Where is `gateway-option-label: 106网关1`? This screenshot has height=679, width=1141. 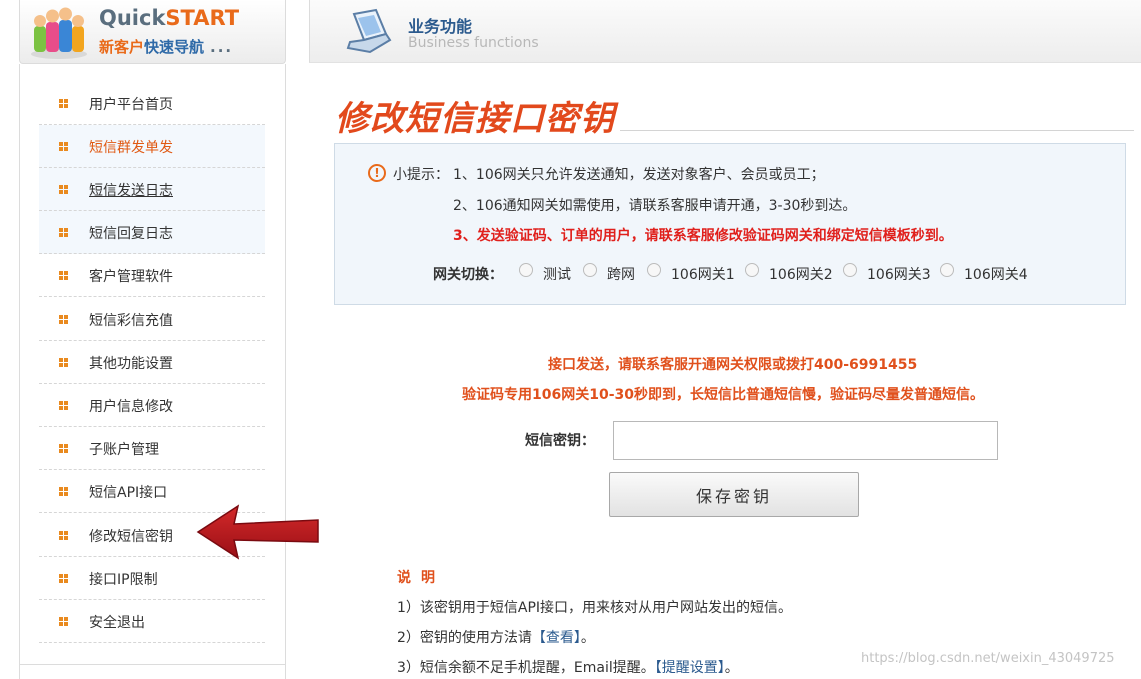
gateway-option-label: 106网关1 is located at coordinates (703, 275).